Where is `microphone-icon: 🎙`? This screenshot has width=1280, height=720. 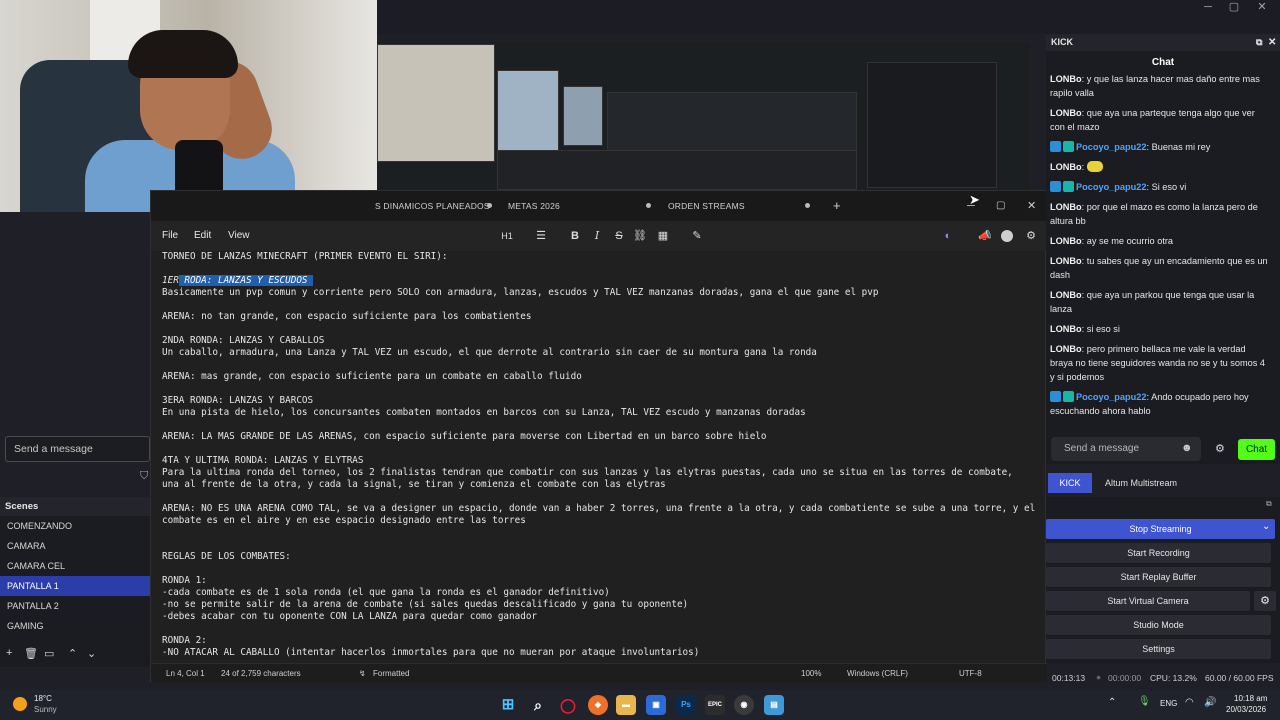
microphone-icon: 🎙 is located at coordinates (1144, 701).